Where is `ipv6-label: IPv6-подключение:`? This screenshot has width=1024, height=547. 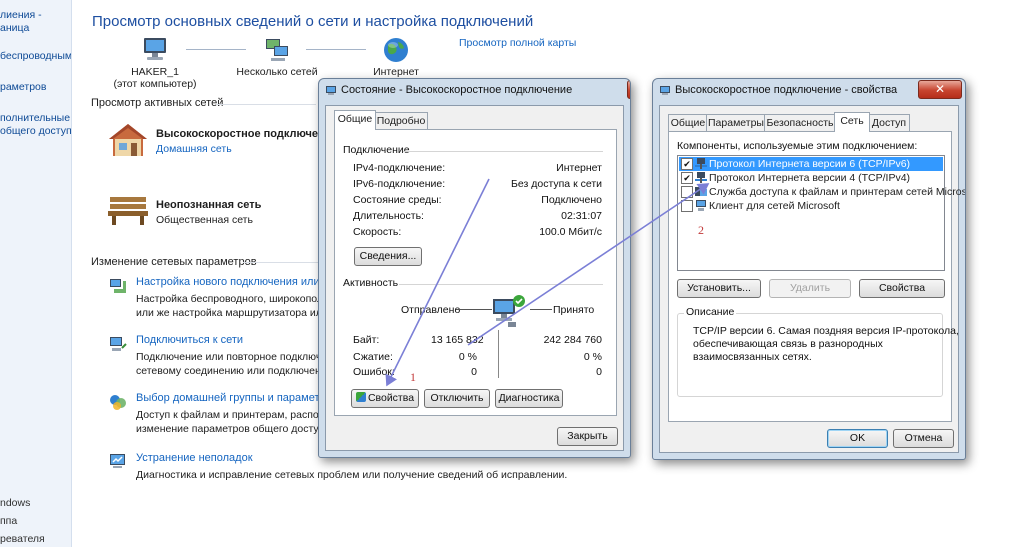 ipv6-label: IPv6-подключение: is located at coordinates (399, 184).